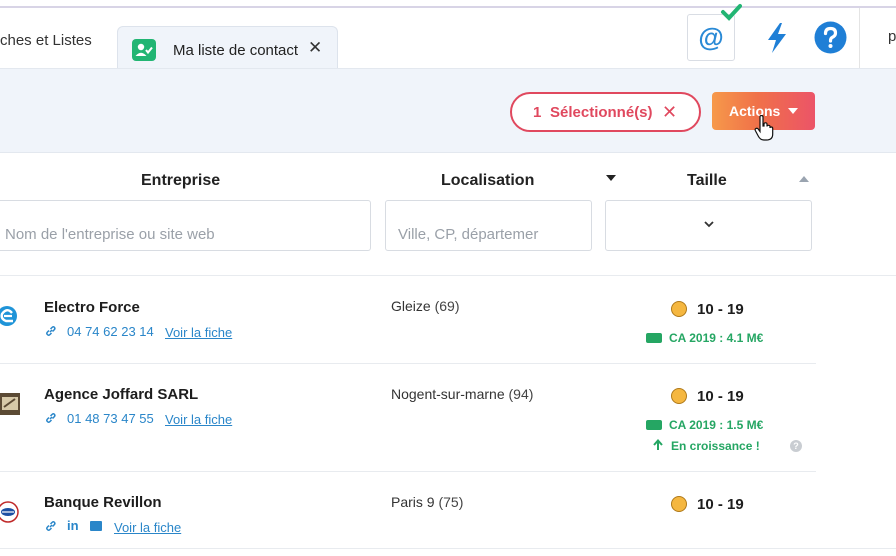  What do you see at coordinates (427, 502) in the screenshot?
I see `company-location: Paris 9 (75)` at bounding box center [427, 502].